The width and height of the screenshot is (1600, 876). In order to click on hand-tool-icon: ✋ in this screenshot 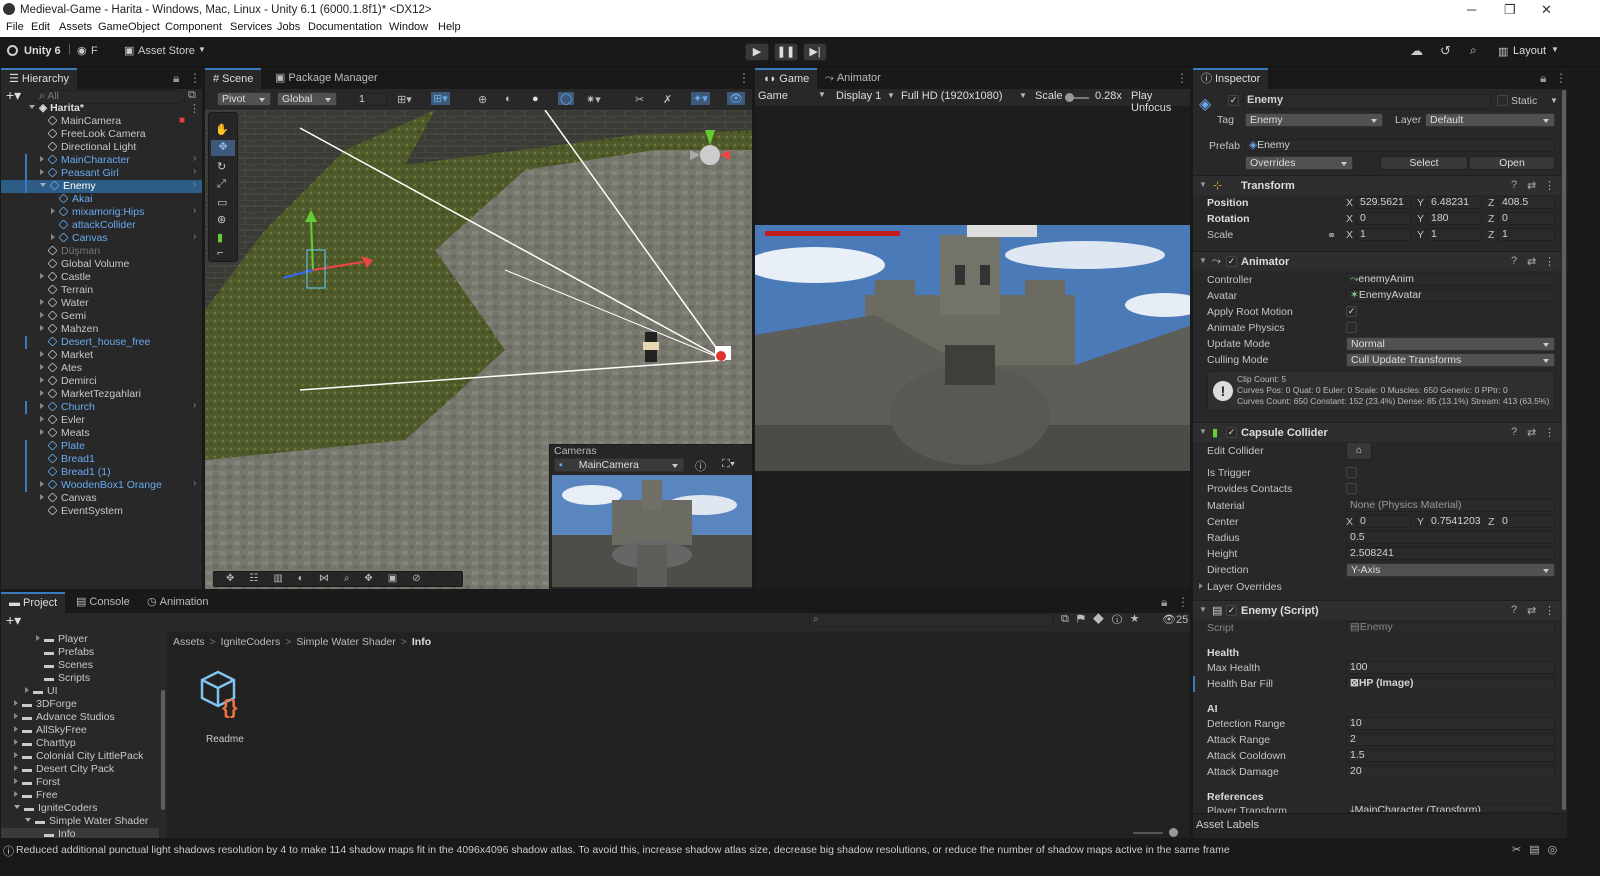, I will do `click(222, 129)`.